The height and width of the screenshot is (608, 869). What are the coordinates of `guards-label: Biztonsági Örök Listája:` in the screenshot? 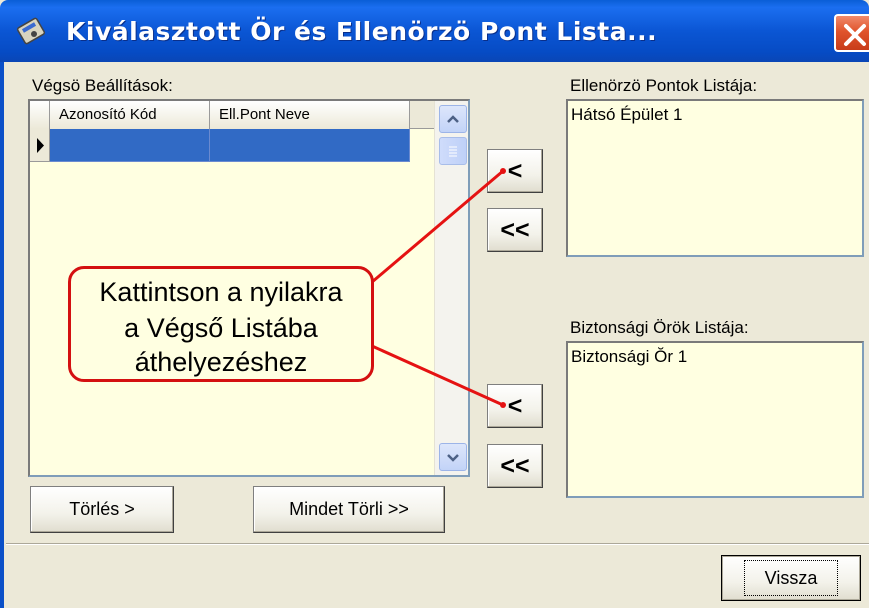 It's located at (659, 327).